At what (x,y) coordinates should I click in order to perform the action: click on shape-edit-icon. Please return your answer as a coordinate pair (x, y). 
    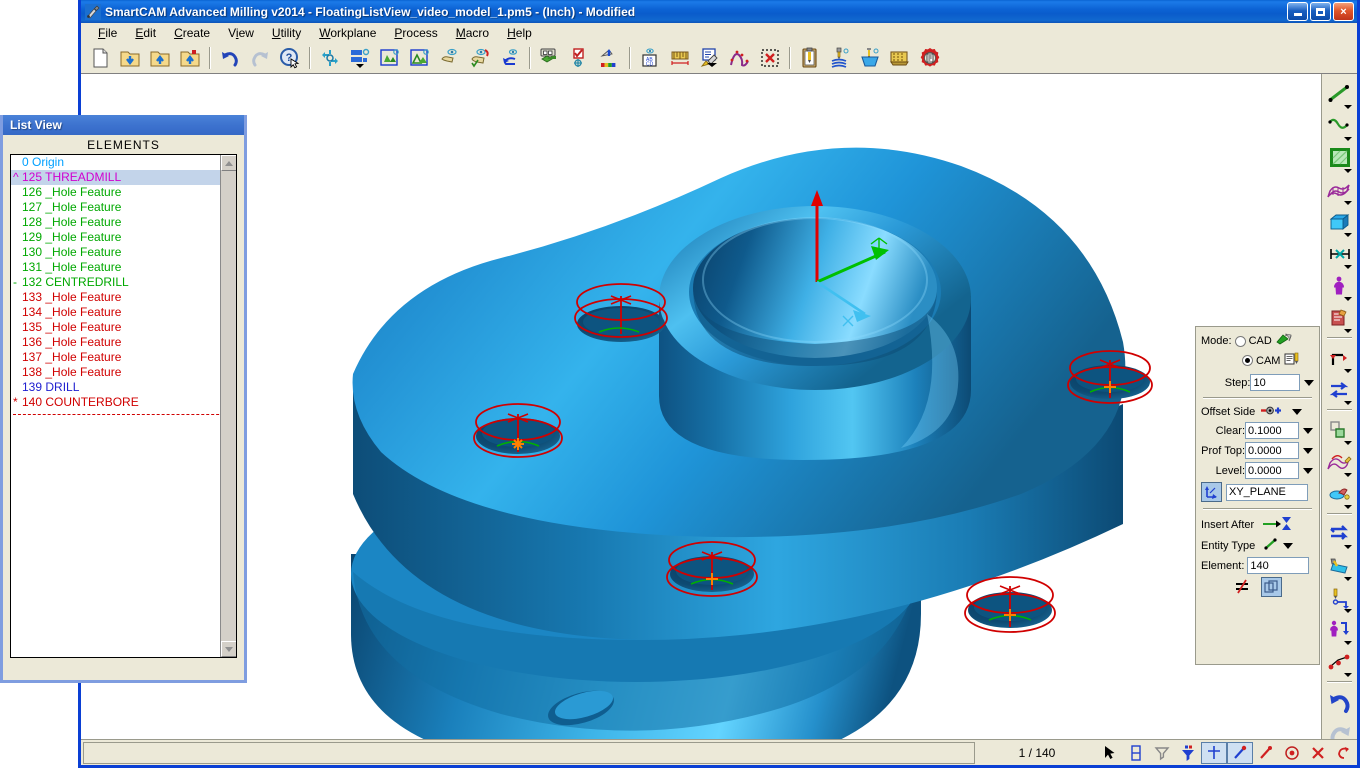
    Looking at the image, I should click on (1340, 494).